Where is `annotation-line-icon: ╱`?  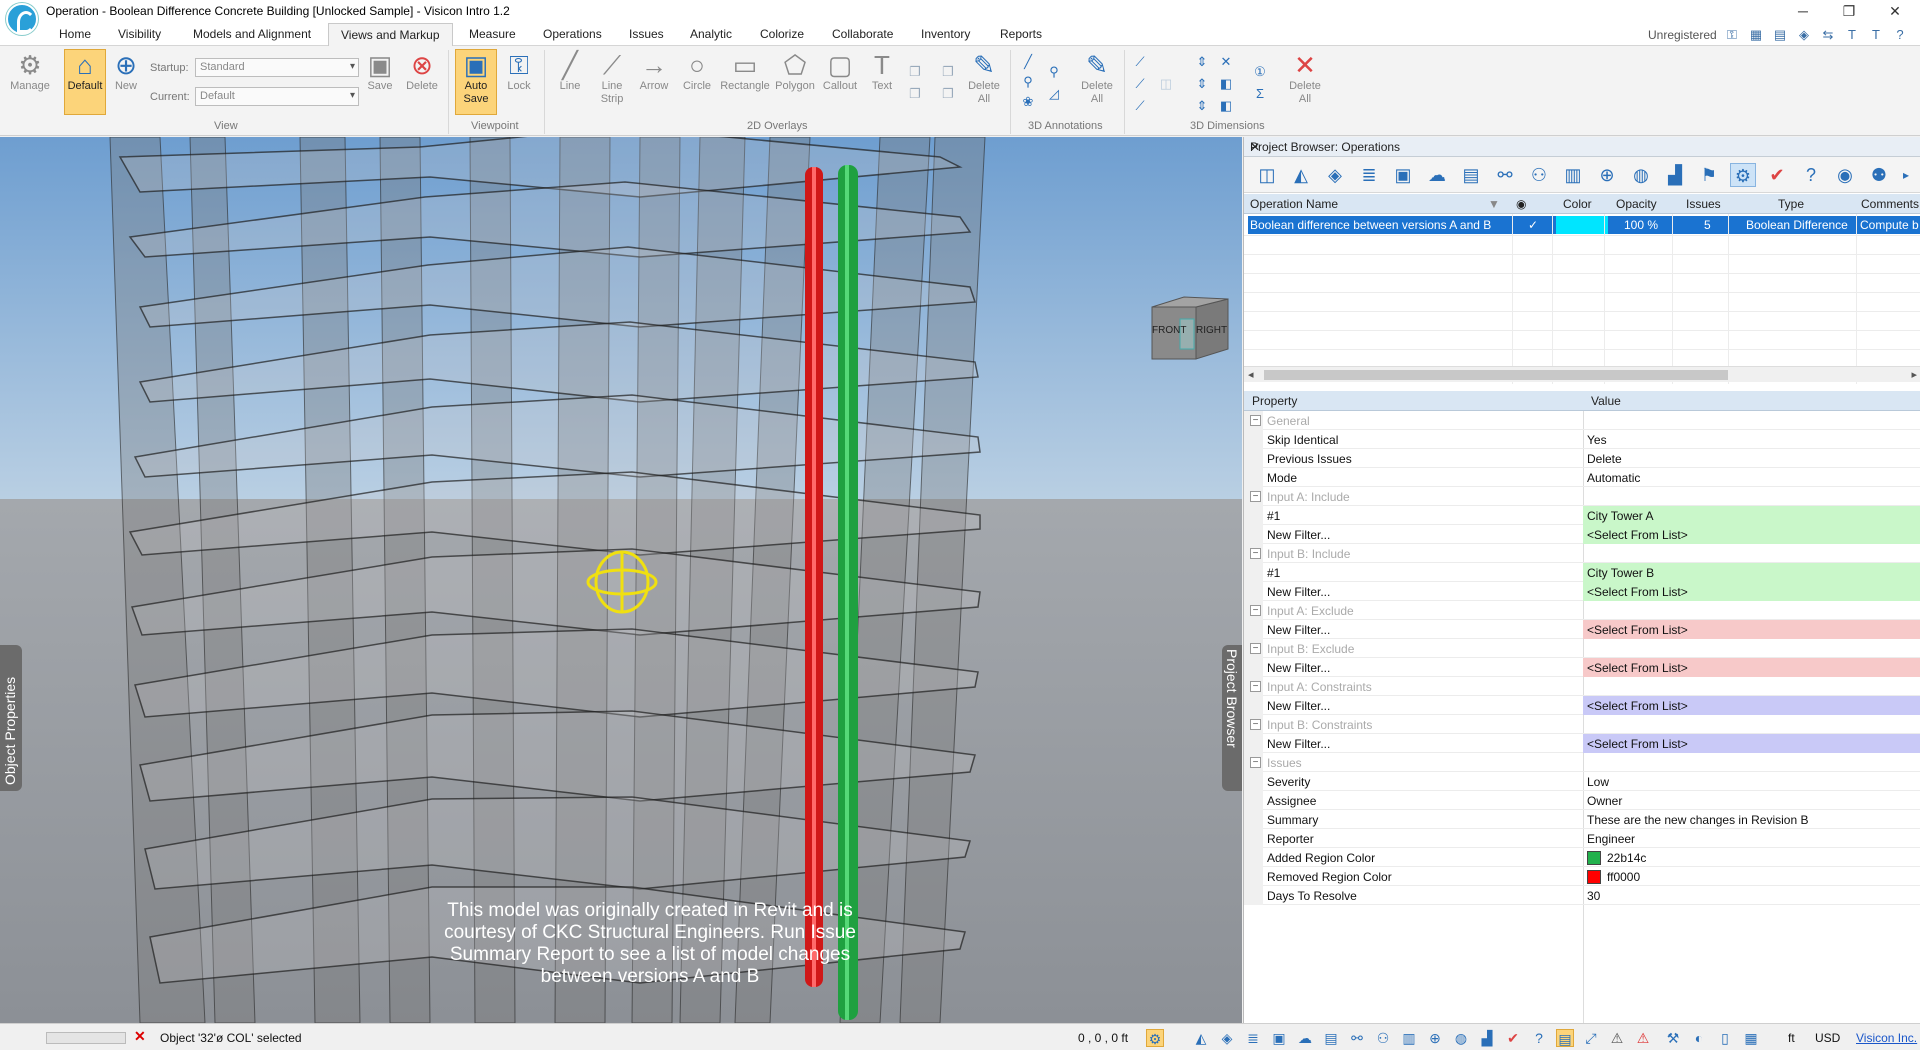 annotation-line-icon: ╱ is located at coordinates (1028, 62).